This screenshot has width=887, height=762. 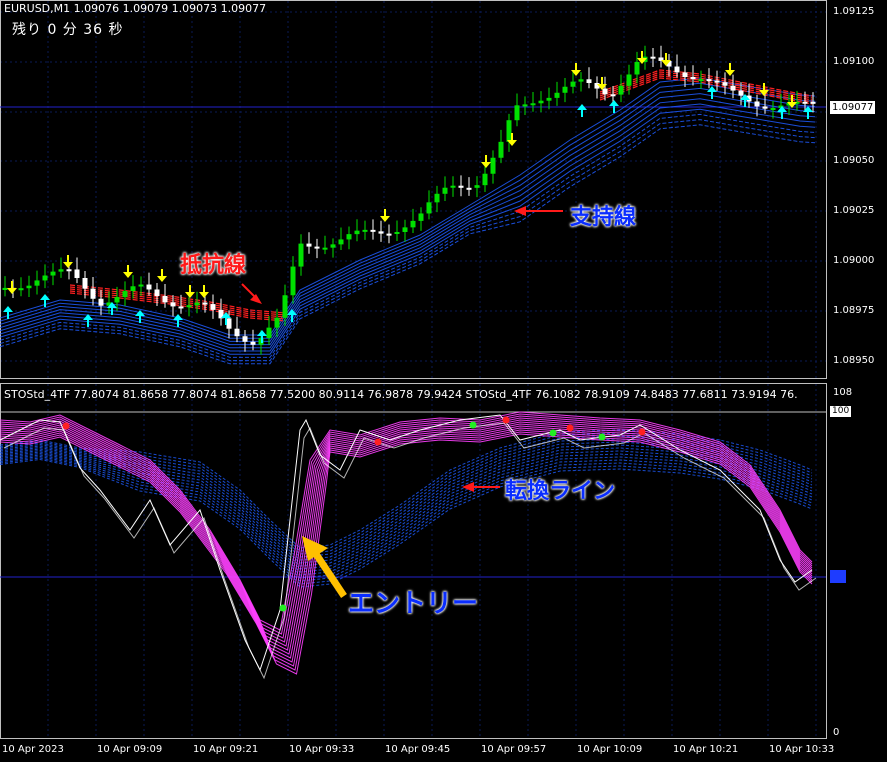 I want to click on time-label: 10 Apr 10:09, so click(x=610, y=749).